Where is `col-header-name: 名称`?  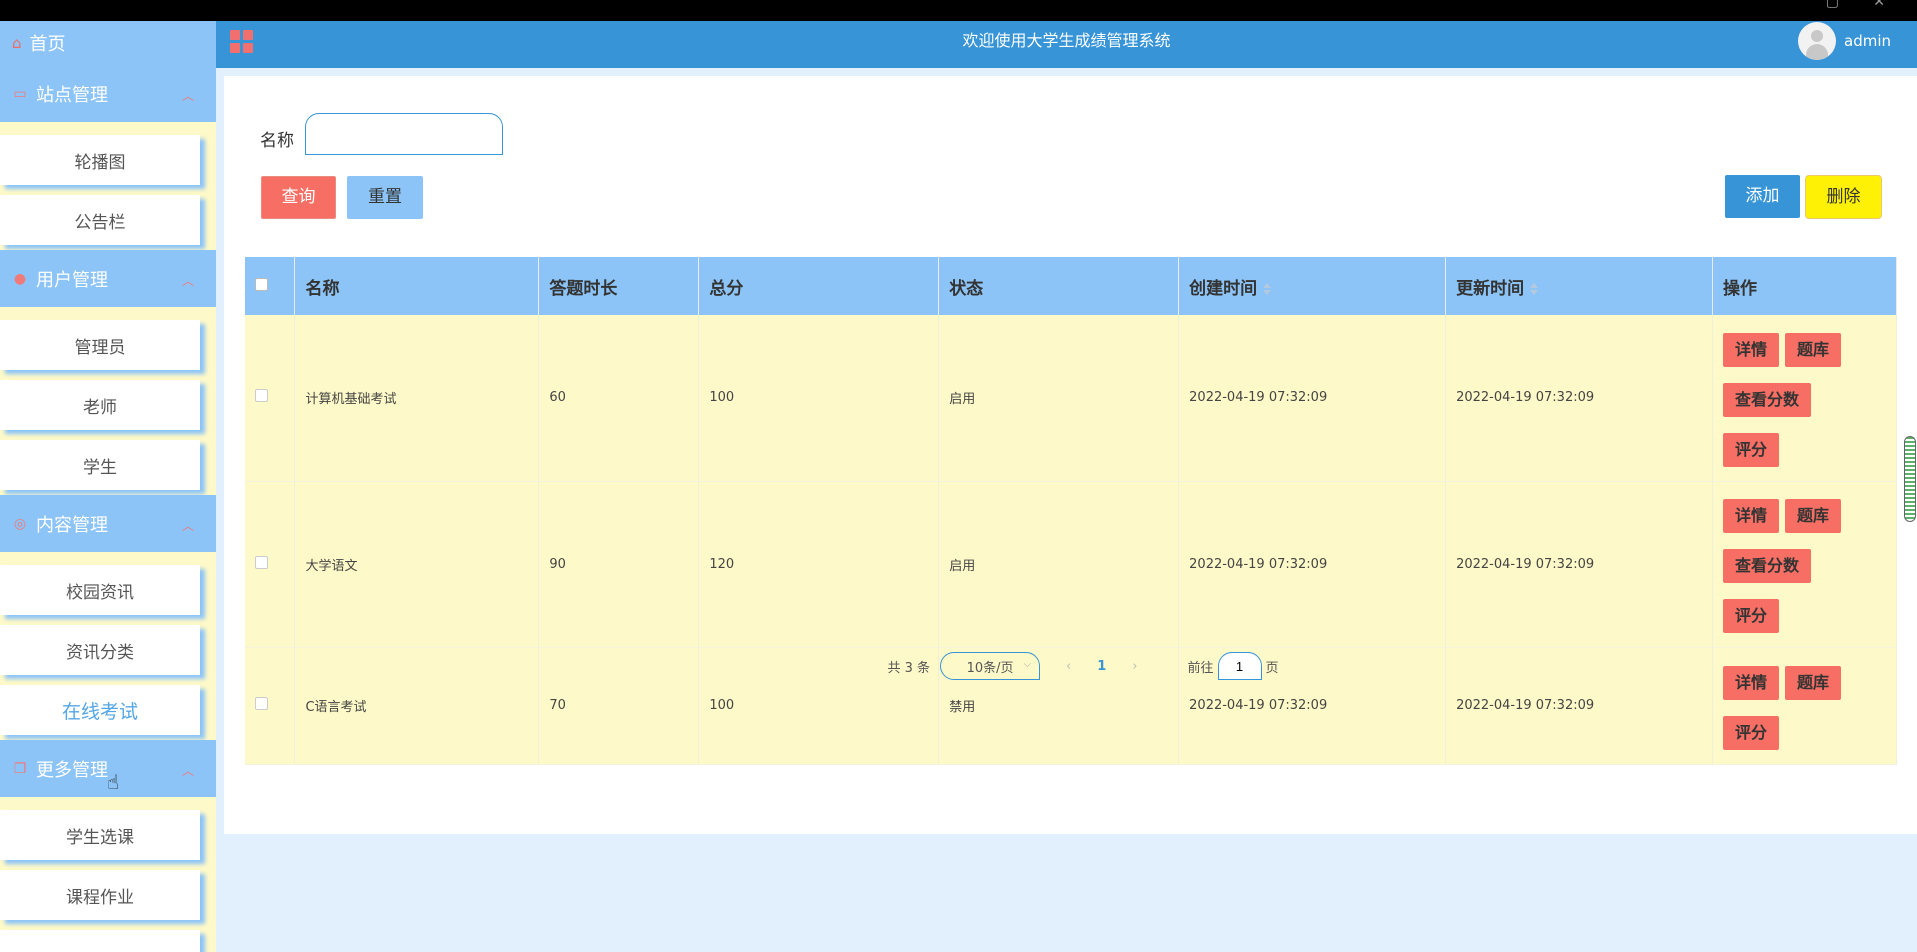
col-header-name: 名称 is located at coordinates (417, 286).